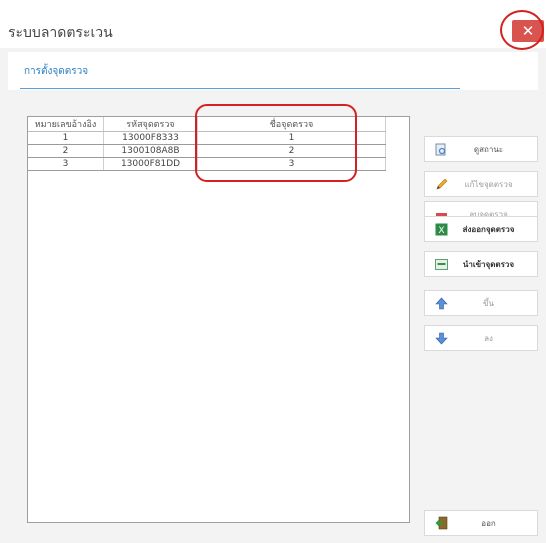 The image size is (546, 543). What do you see at coordinates (150, 124) in the screenshot?
I see `column-header-checkpoint-code: รหัสจุดตรวจ` at bounding box center [150, 124].